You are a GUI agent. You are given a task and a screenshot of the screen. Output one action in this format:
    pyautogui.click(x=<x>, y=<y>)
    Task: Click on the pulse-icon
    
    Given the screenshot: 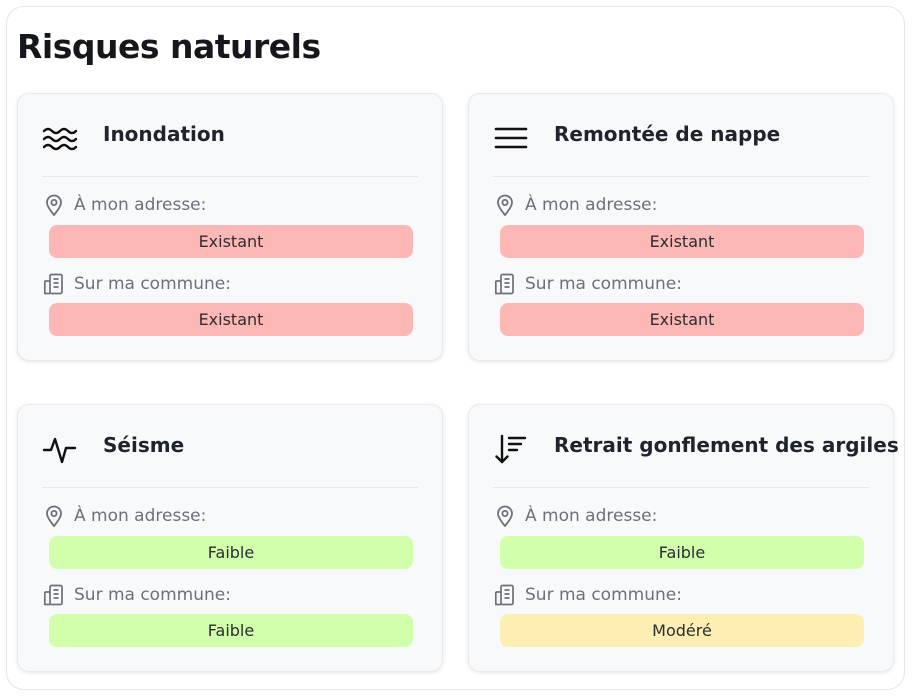 What is the action you would take?
    pyautogui.click(x=60, y=449)
    